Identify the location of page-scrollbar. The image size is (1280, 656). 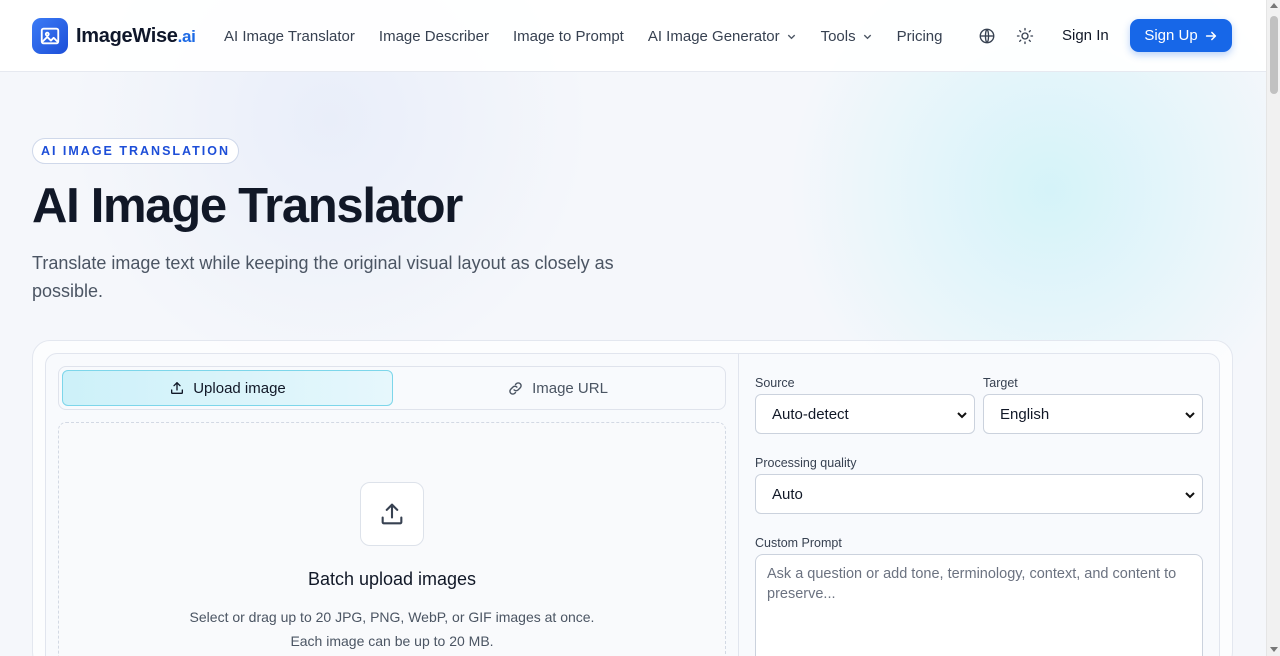
(1273, 328).